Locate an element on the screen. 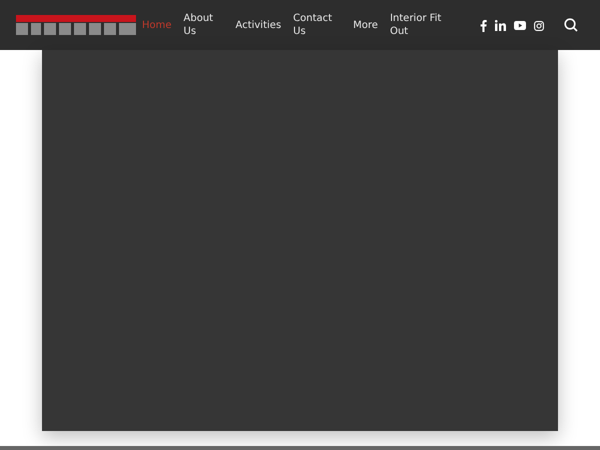 The width and height of the screenshot is (600, 450). play-icon is located at coordinates (520, 25).